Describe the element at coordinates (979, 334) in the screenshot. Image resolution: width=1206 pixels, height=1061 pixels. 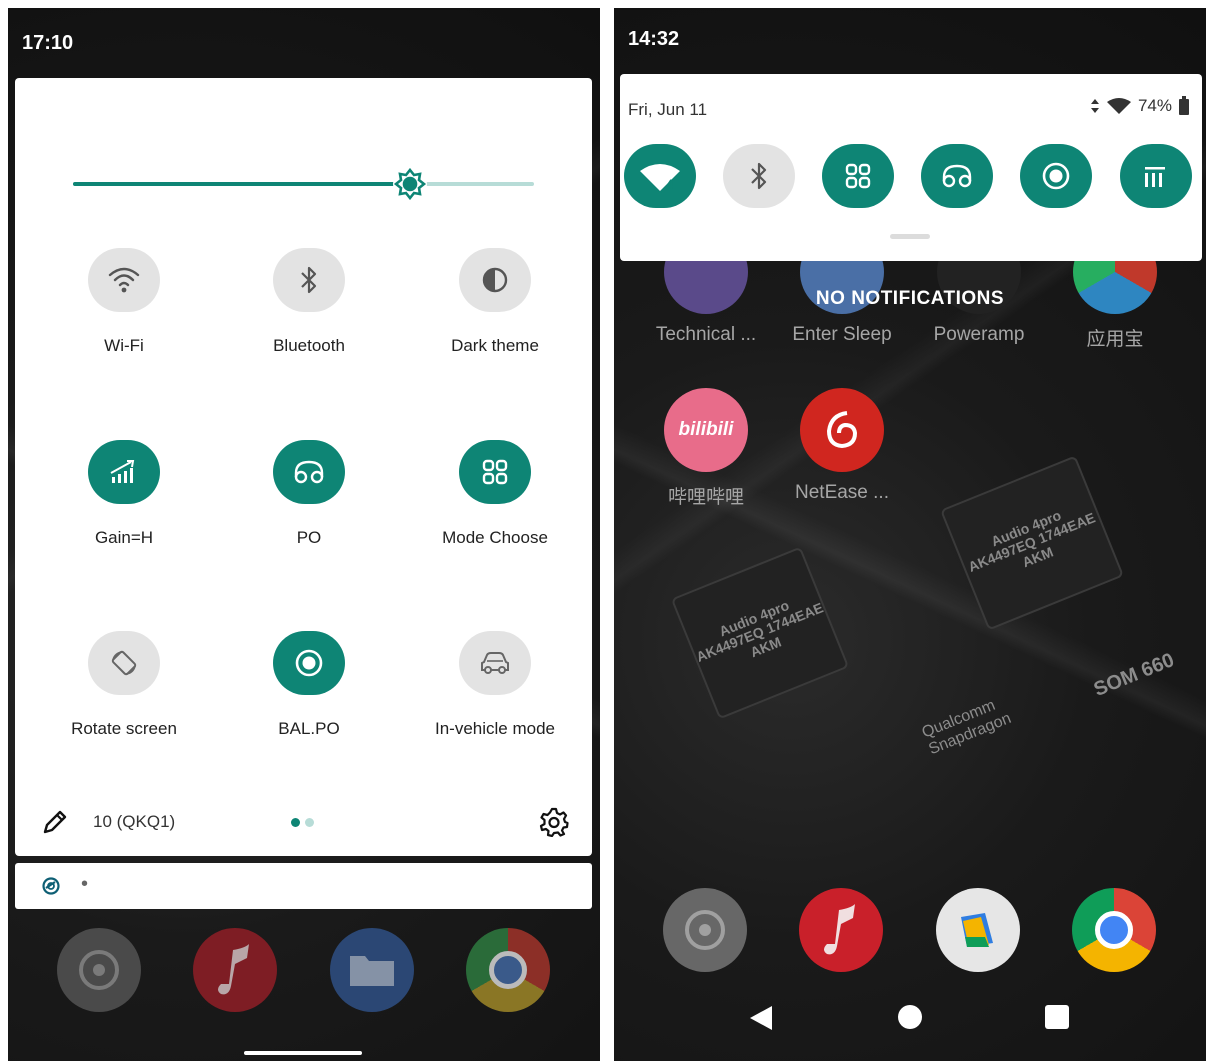
I see `app-poweramp-label: Poweramp` at that location.